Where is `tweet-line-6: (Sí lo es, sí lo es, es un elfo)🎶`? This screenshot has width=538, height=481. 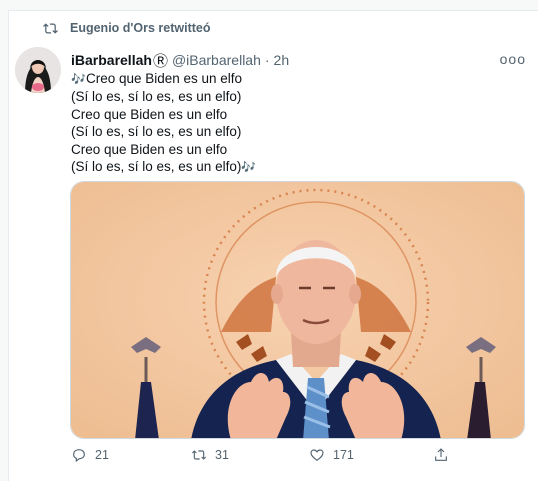
tweet-line-6: (Sí lo es, sí lo es, es un elfo)🎶 is located at coordinates (164, 167).